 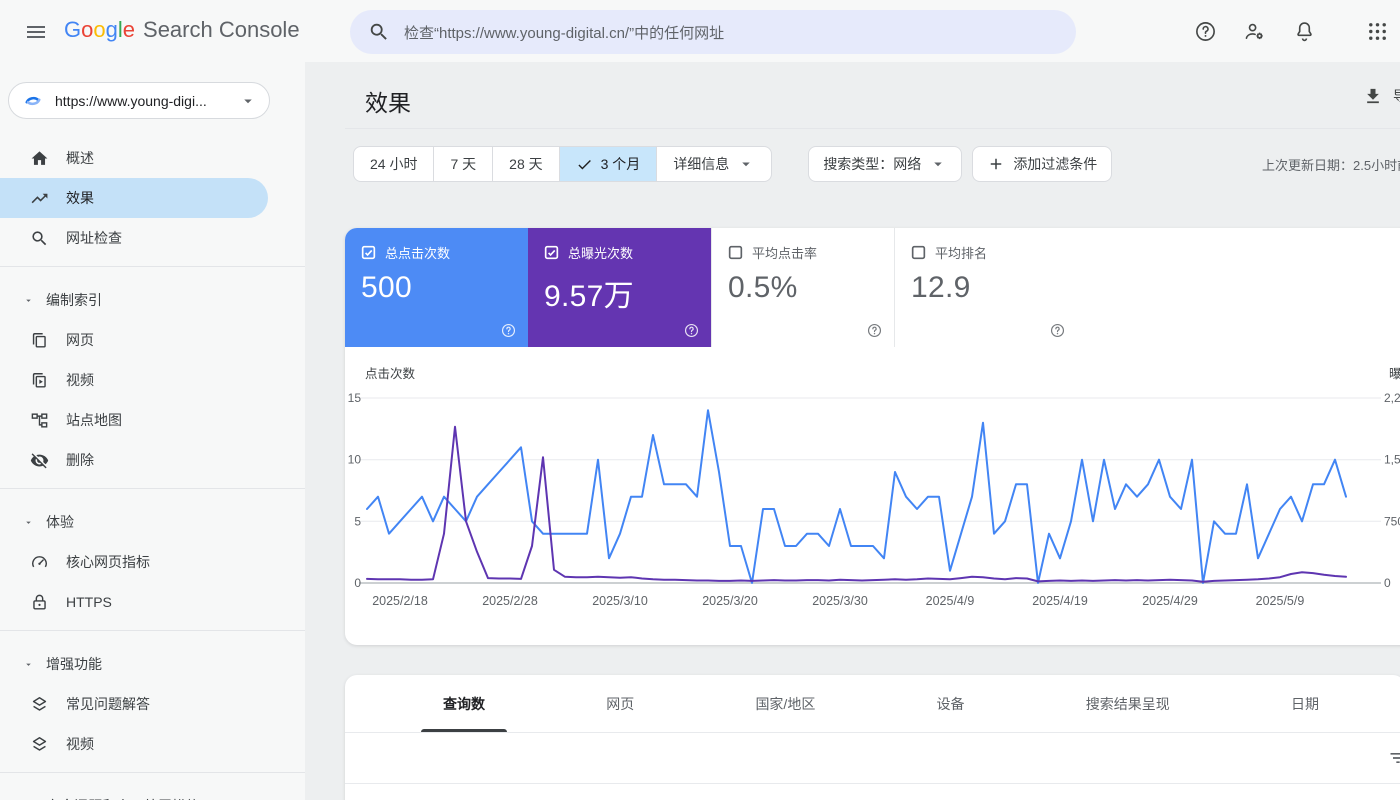 I want to click on segment-label: 24 小时, so click(x=394, y=164).